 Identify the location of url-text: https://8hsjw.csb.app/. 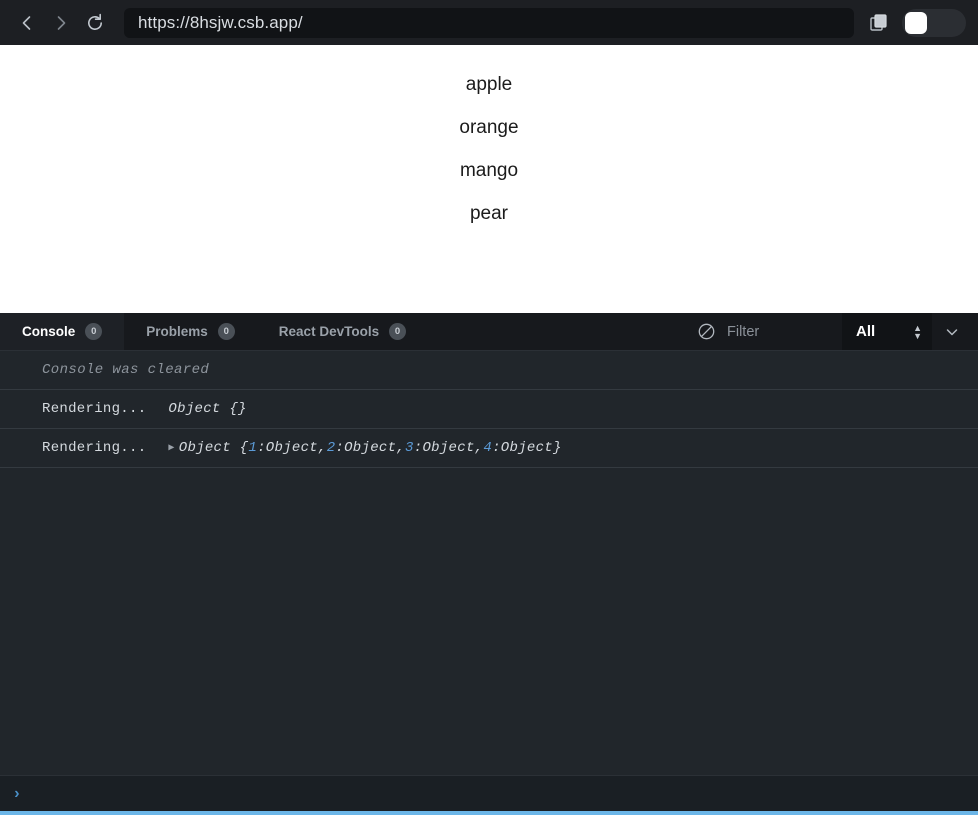
(220, 22).